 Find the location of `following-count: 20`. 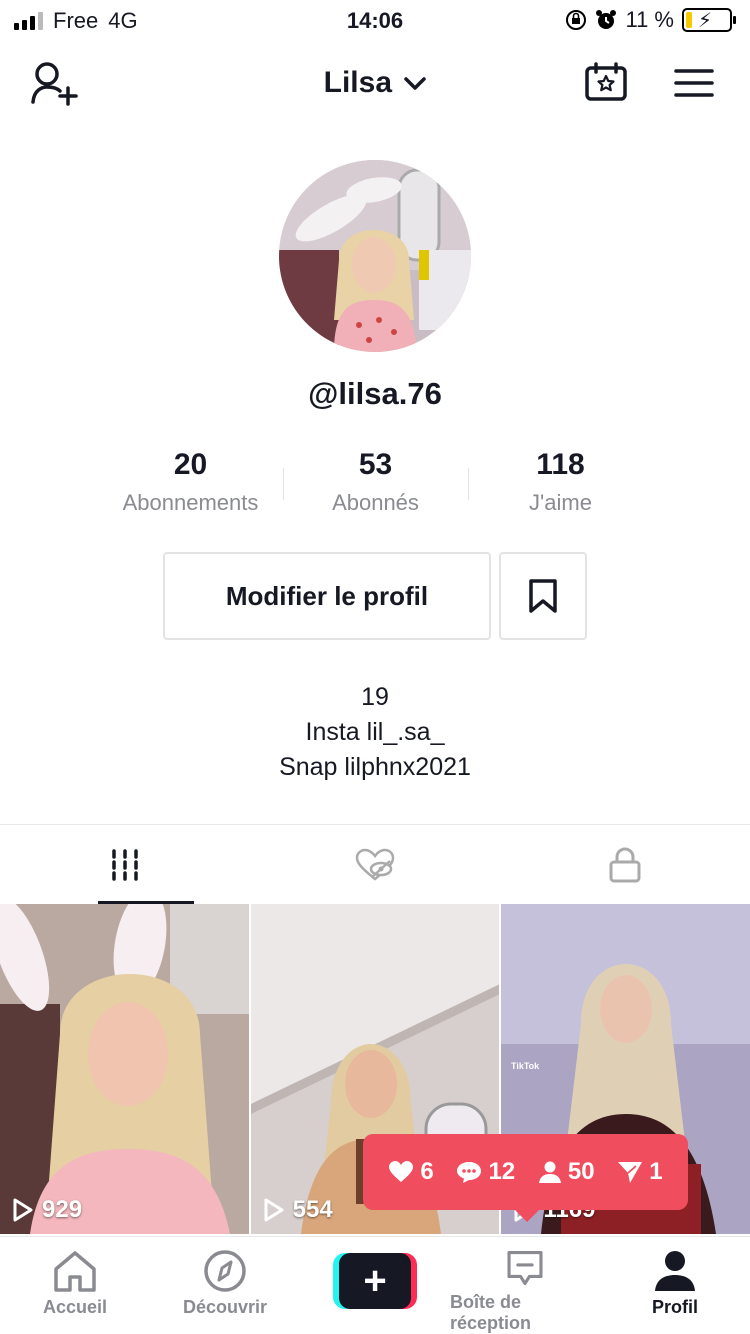

following-count: 20 is located at coordinates (190, 464).